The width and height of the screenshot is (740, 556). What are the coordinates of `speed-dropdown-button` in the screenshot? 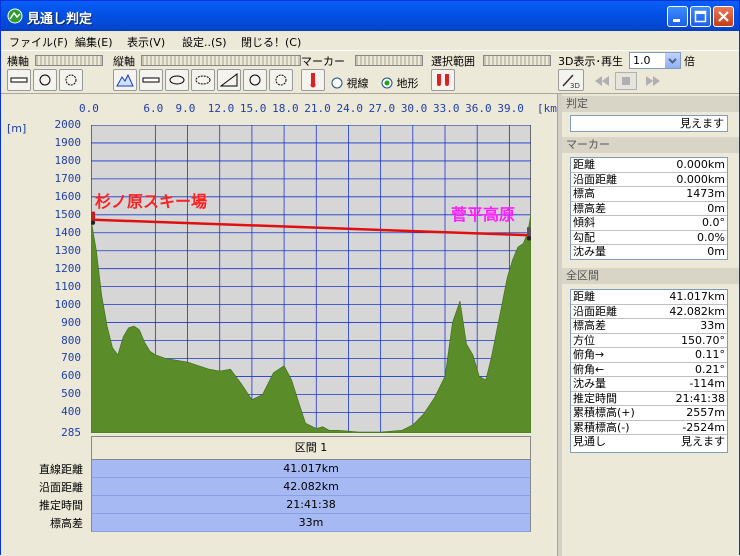 It's located at (672, 60).